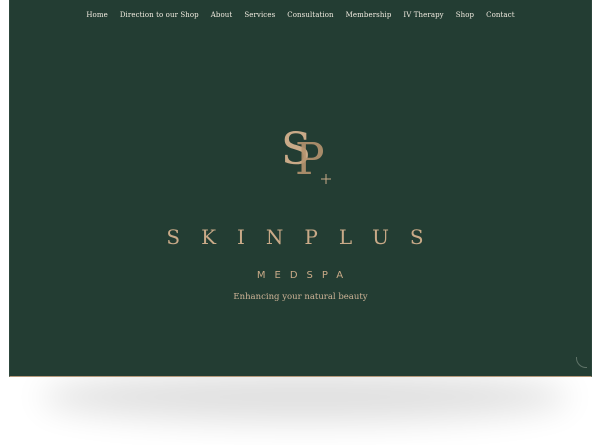 Image resolution: width=610 pixels, height=445 pixels. What do you see at coordinates (465, 15) in the screenshot?
I see `nav-item-shop: Shop` at bounding box center [465, 15].